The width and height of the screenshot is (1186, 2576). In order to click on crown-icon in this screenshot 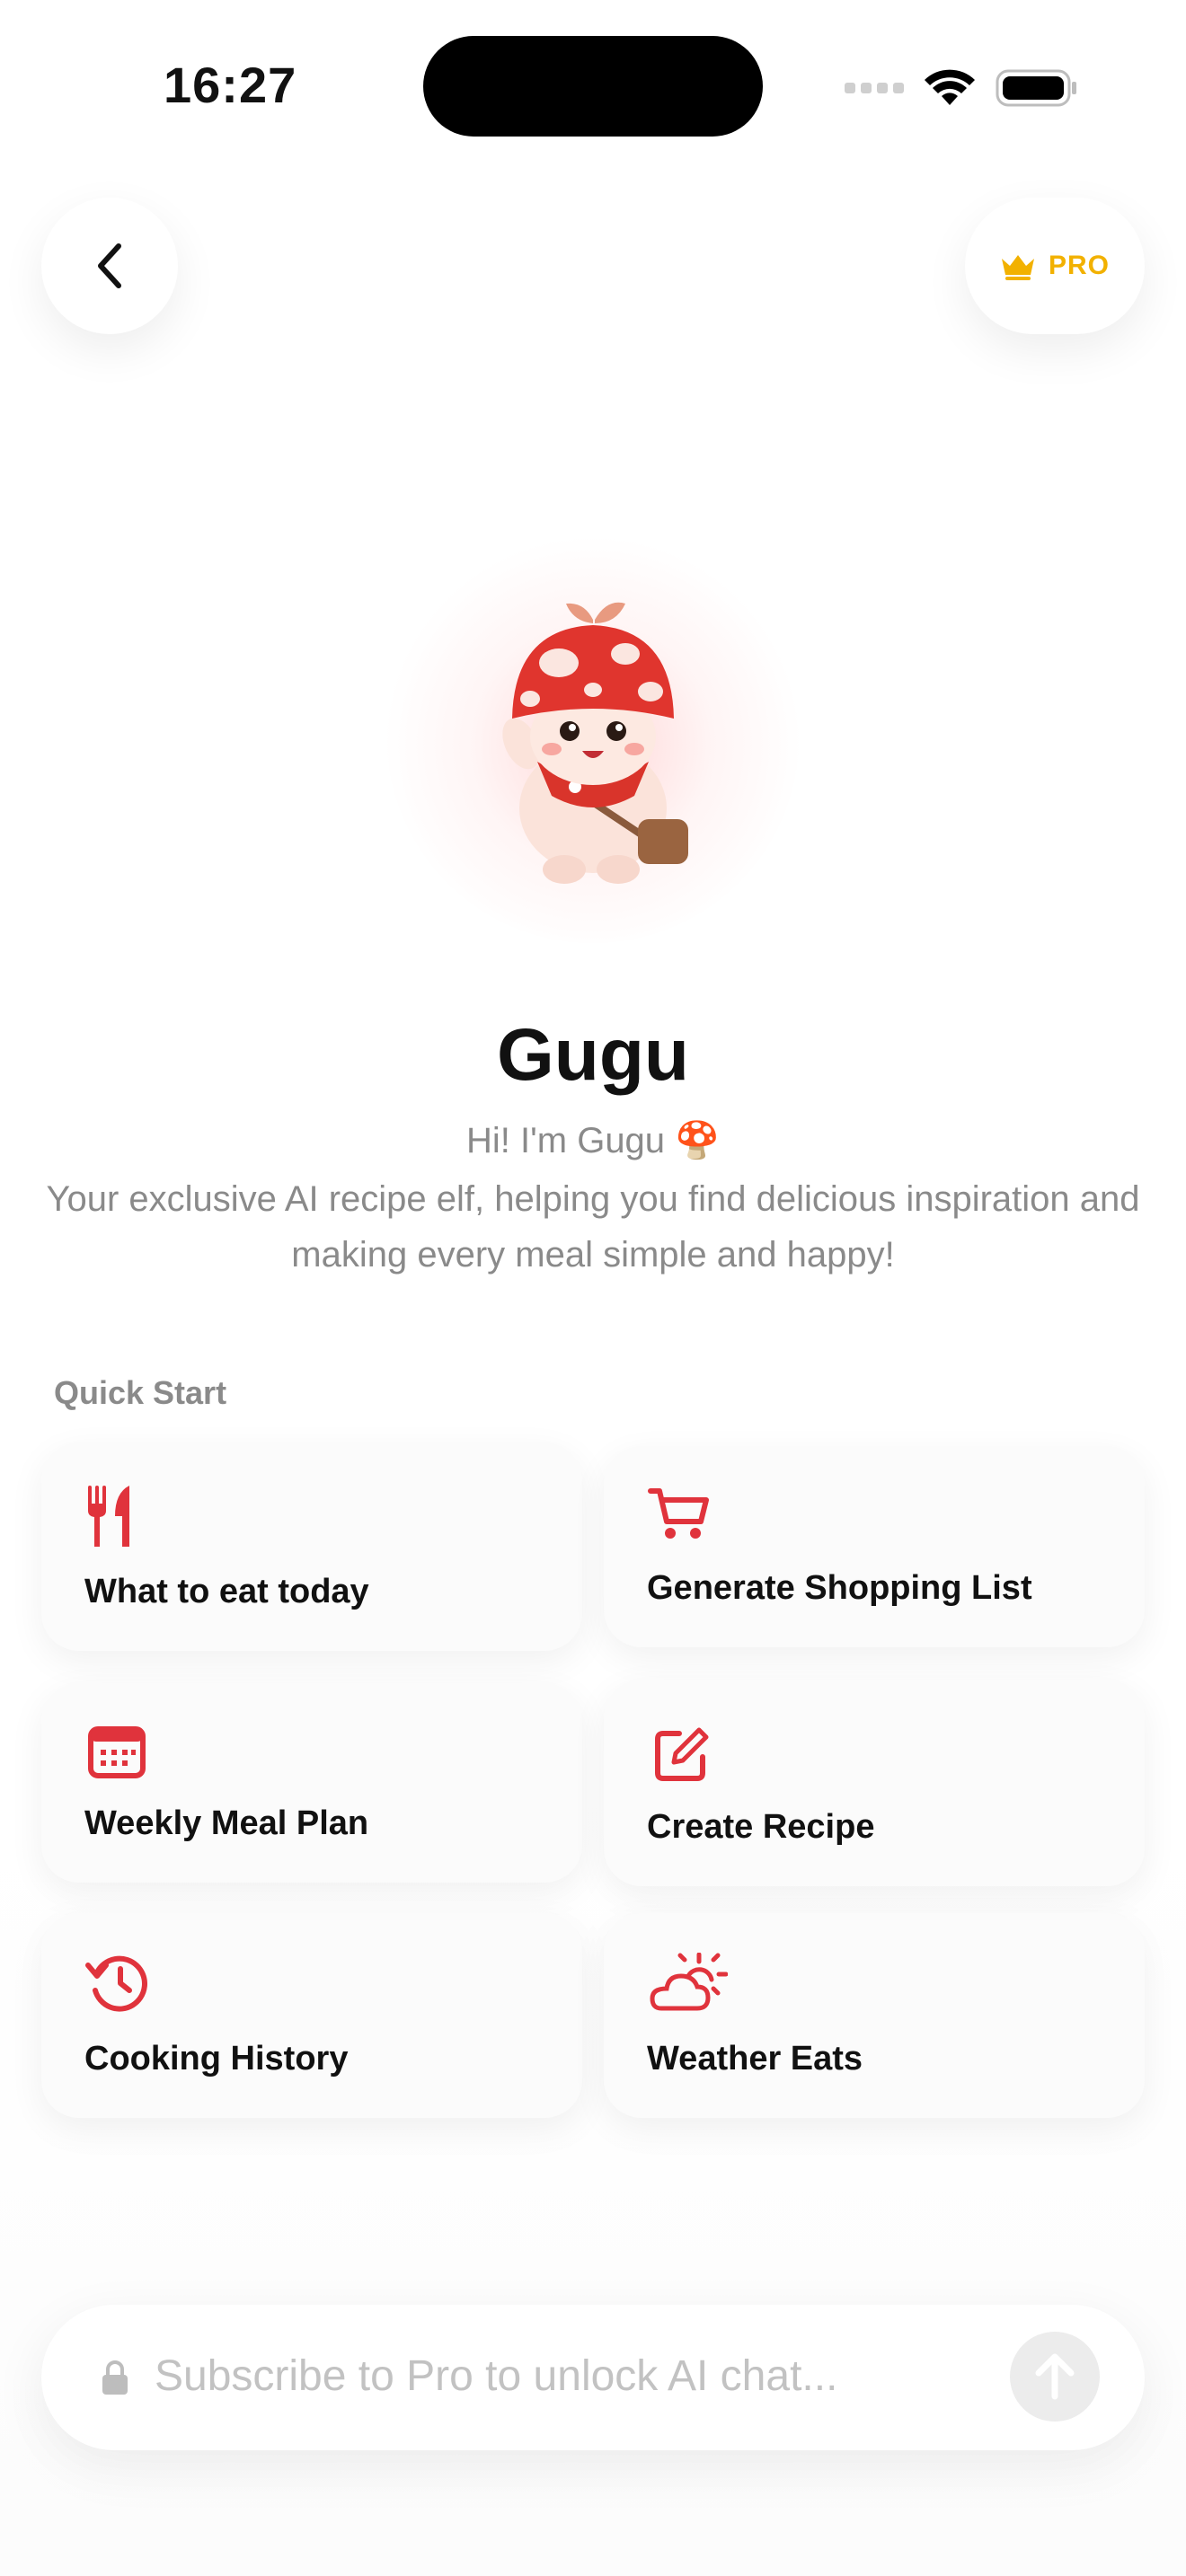, I will do `click(1017, 267)`.